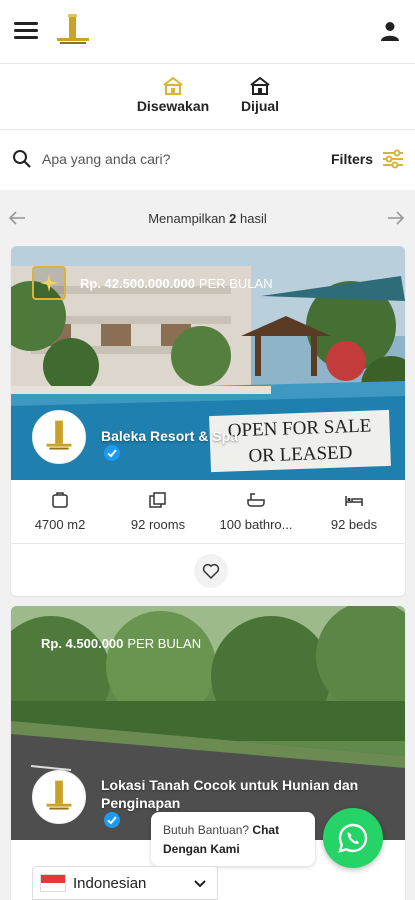 The image size is (415, 900). Describe the element at coordinates (53, 883) in the screenshot. I see `indonesia-flag-icon` at that location.